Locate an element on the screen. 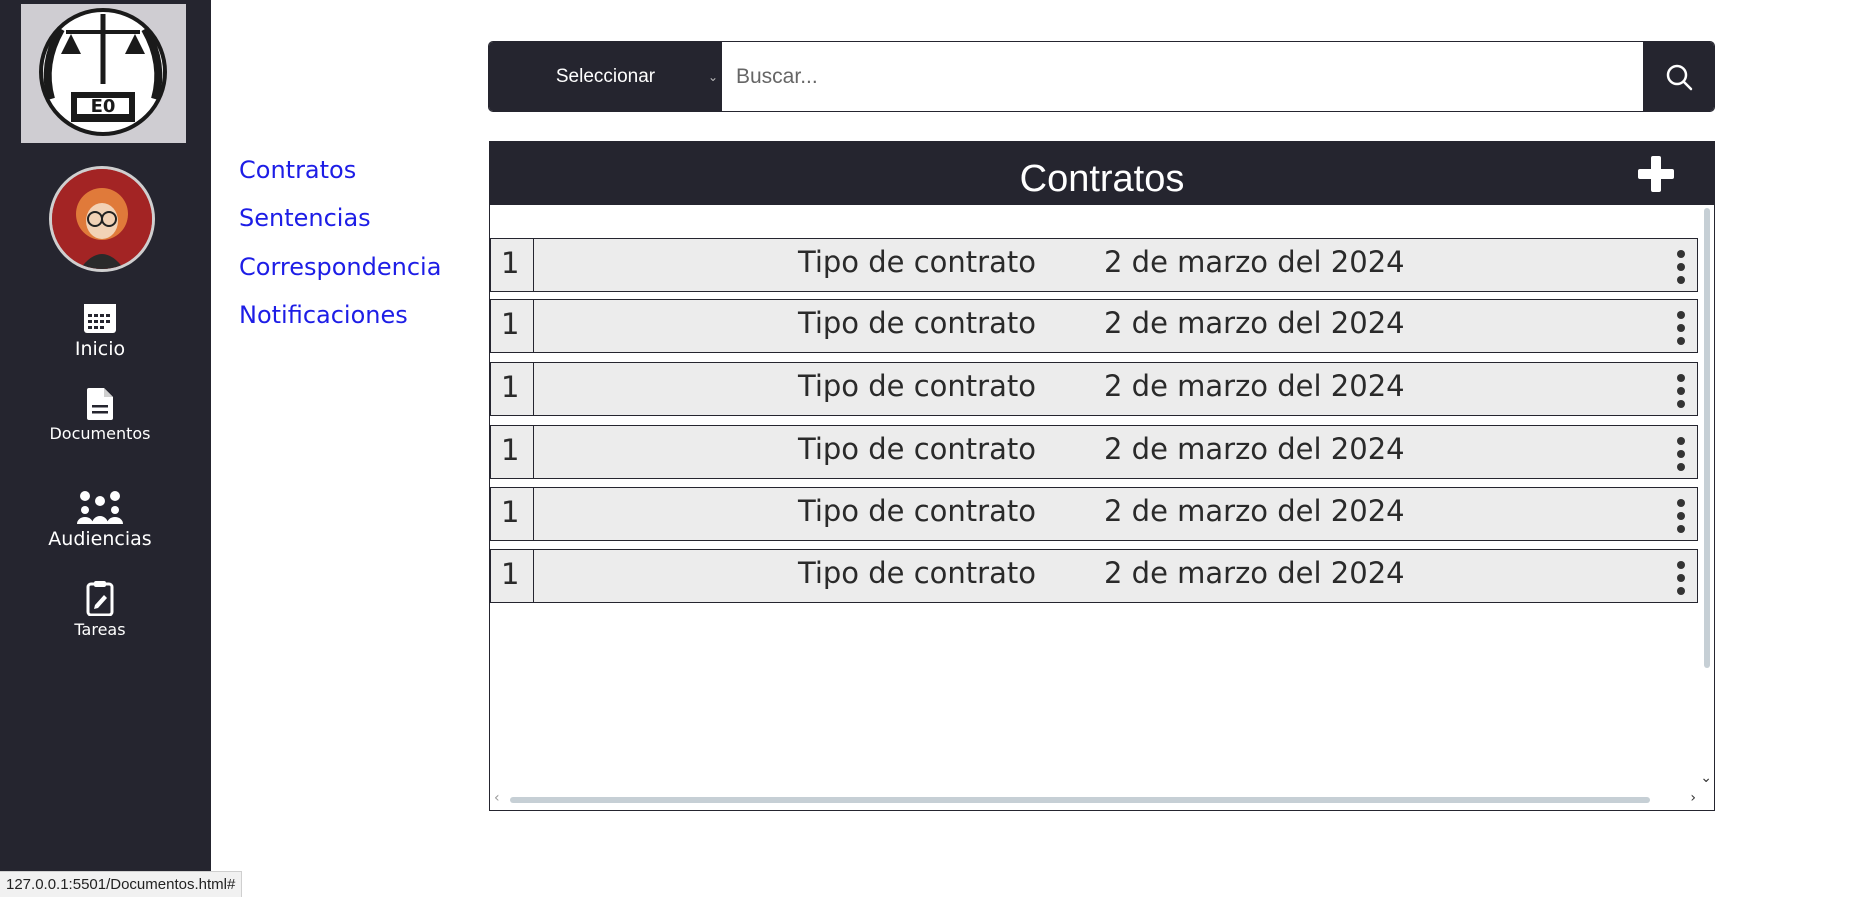 The width and height of the screenshot is (1865, 897). people-icon is located at coordinates (100, 507).